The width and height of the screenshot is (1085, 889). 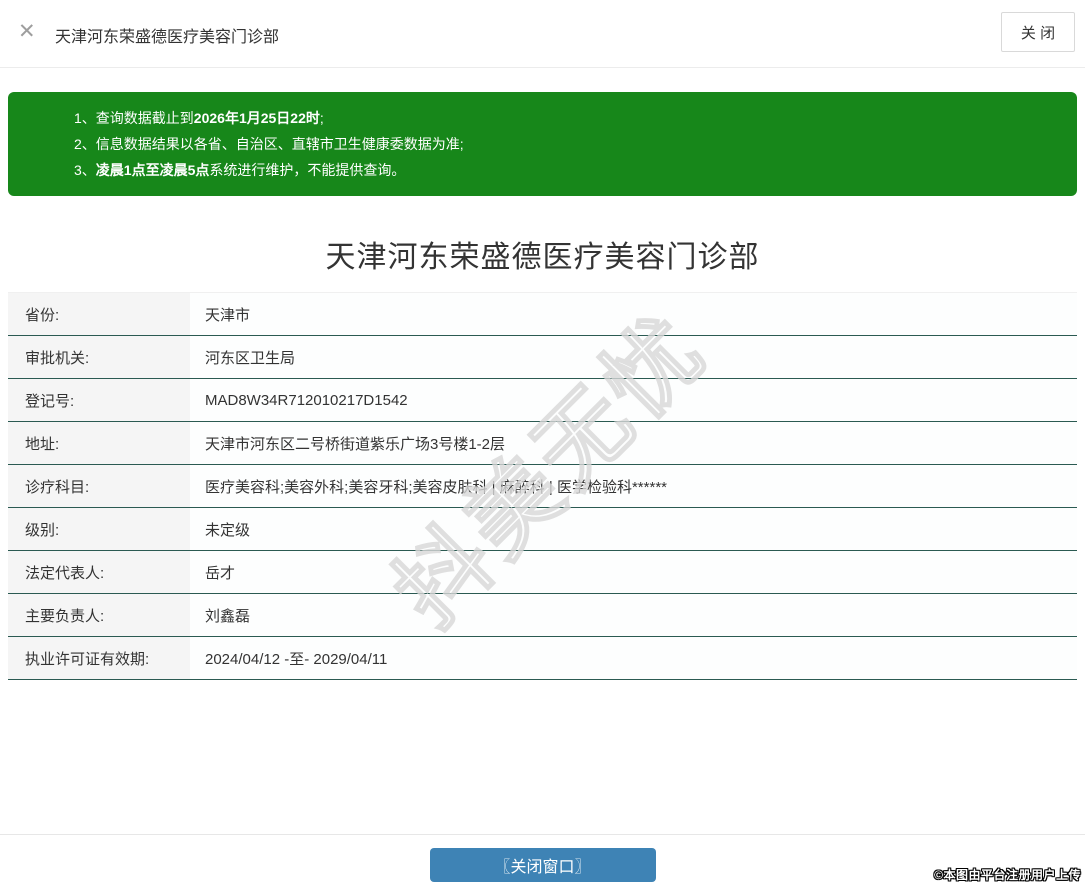 I want to click on table-row: 主要负责人: 刘鑫磊, so click(x=542, y=615).